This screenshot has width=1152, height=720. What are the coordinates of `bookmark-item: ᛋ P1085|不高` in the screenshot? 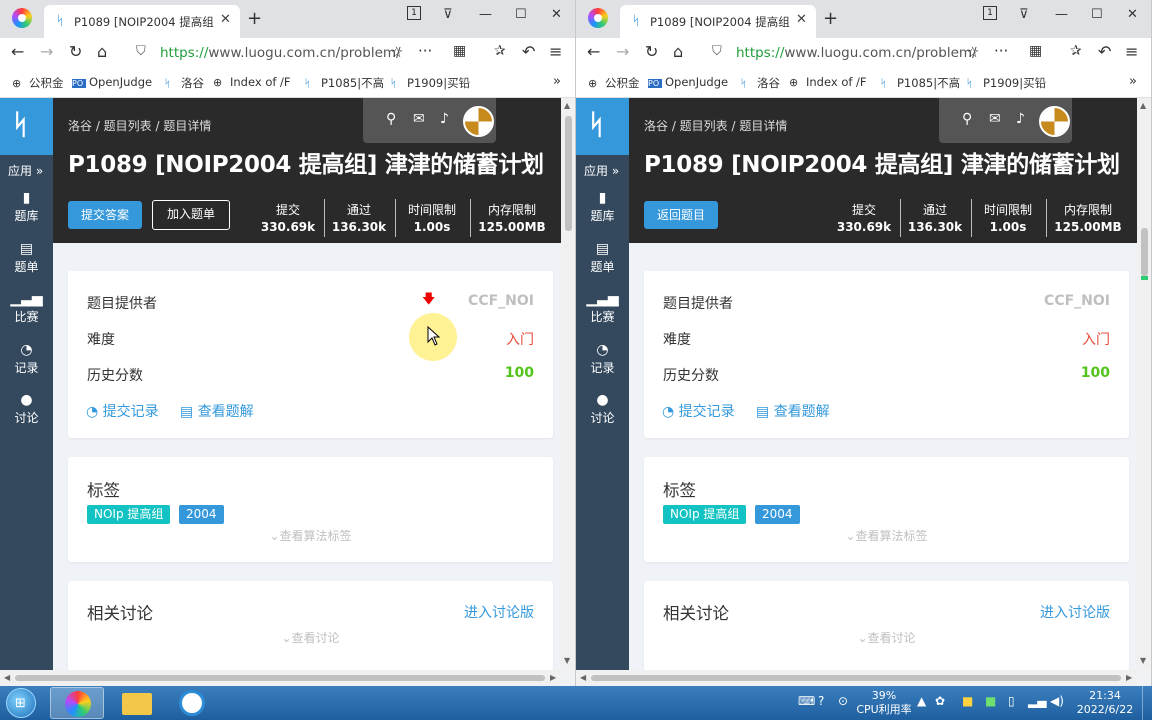 It's located at (344, 83).